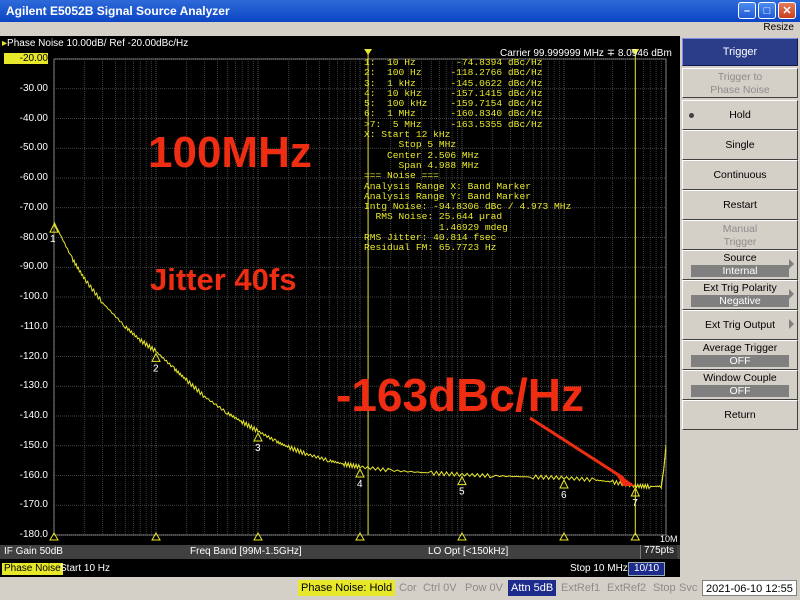 The height and width of the screenshot is (600, 800). Describe the element at coordinates (33, 88) in the screenshot. I see `y-tick-label: -30.00` at that location.